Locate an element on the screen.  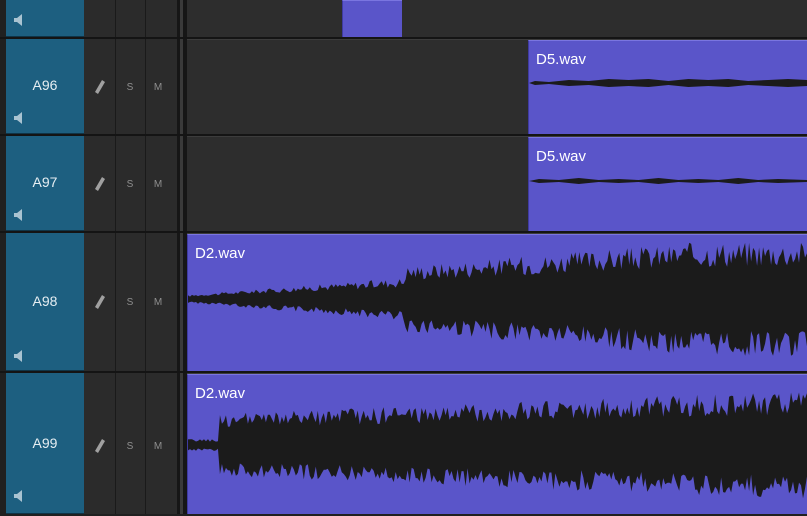
lane-top is located at coordinates (497, 18).